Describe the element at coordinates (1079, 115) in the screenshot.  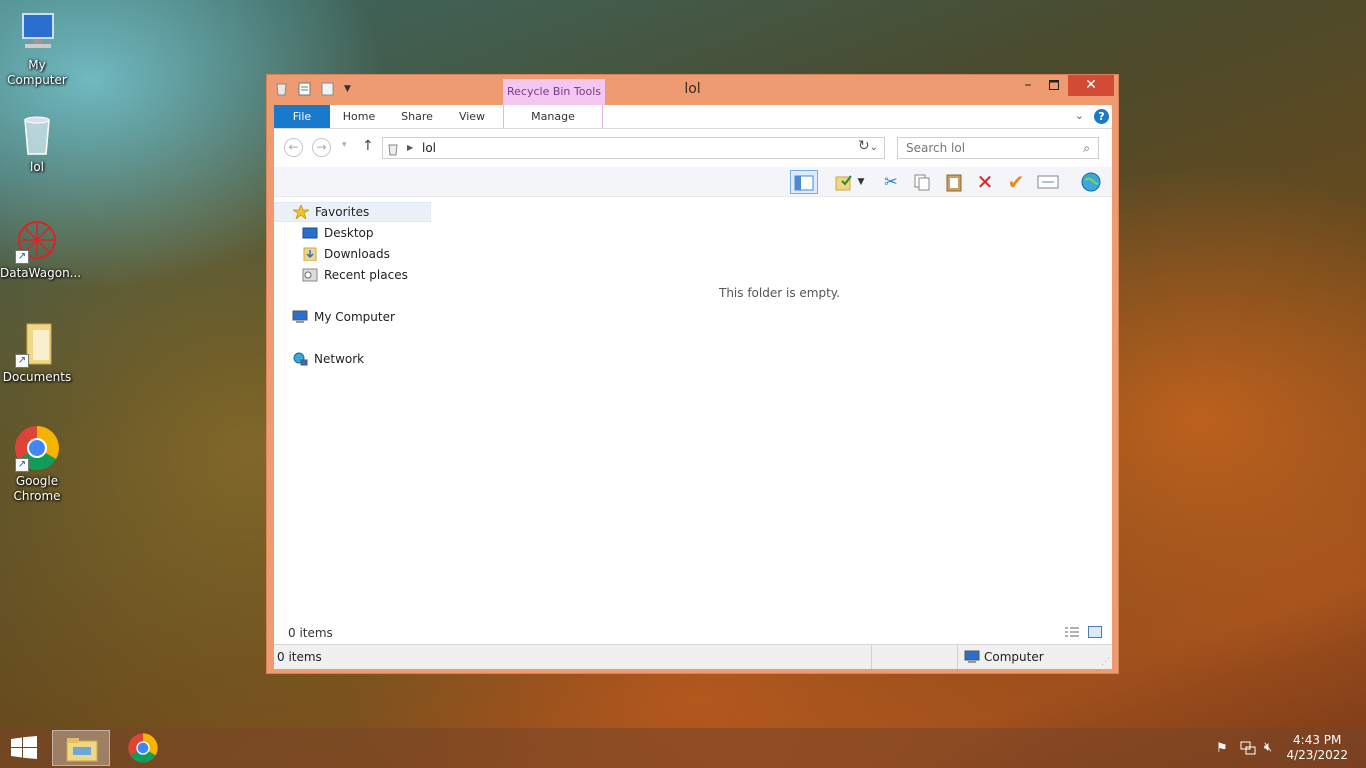
I see `expand-ribbon-icon: ⌄` at that location.